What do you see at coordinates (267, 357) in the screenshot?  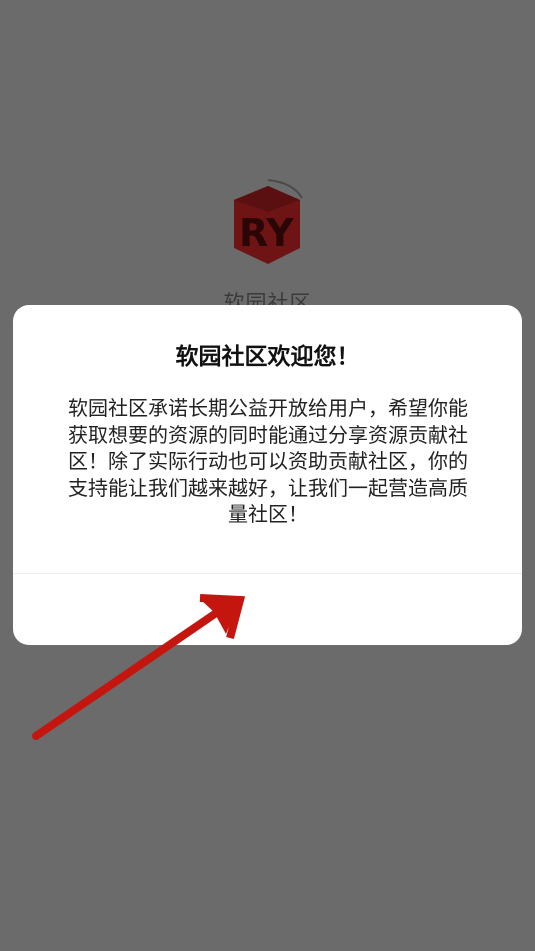 I see `dialog-title: 软园社区欢迎您！` at bounding box center [267, 357].